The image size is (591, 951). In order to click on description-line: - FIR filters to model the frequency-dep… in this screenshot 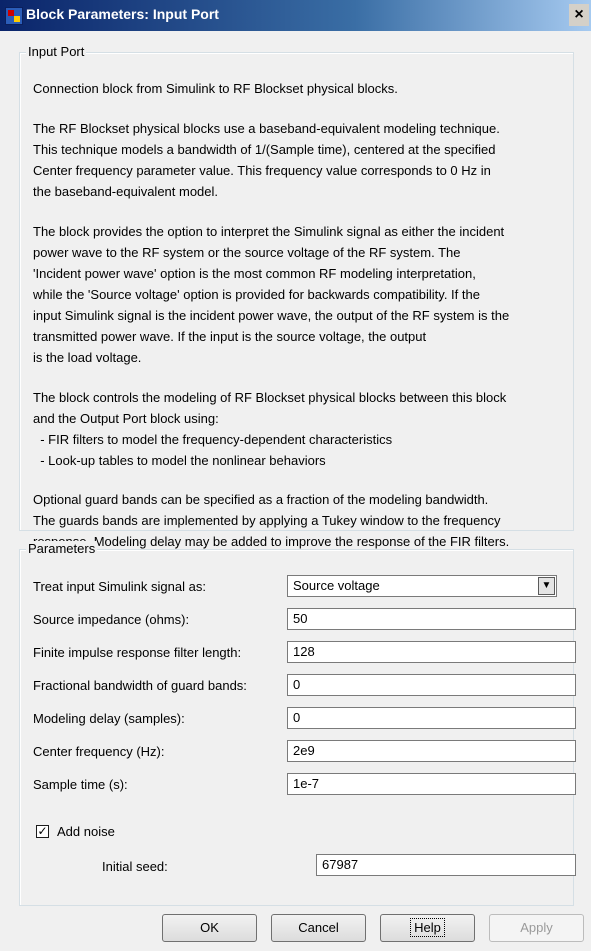, I will do `click(213, 439)`.